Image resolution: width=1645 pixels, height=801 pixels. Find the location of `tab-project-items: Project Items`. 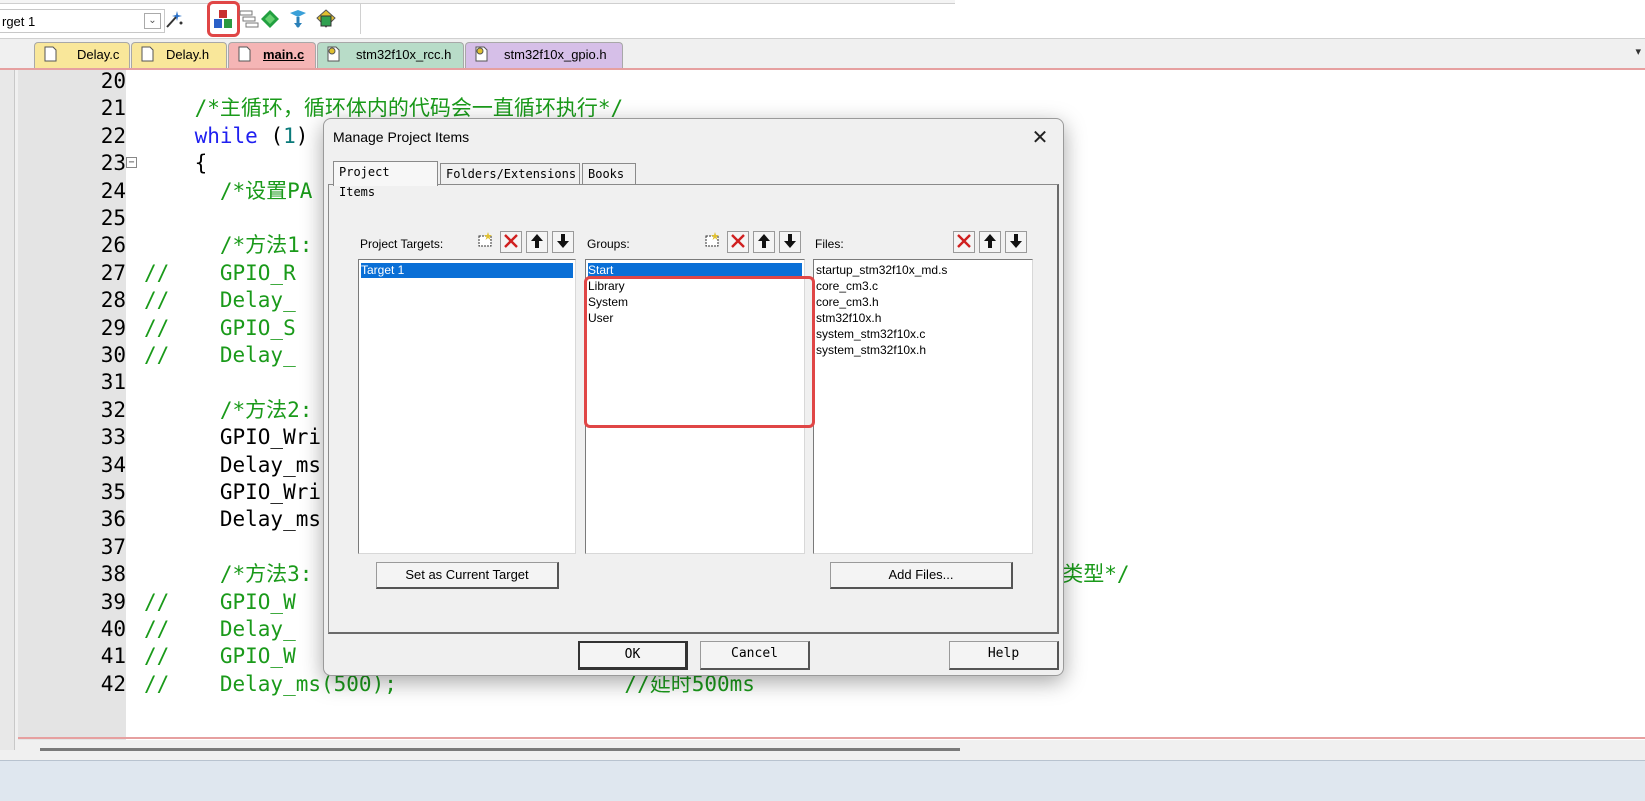

tab-project-items: Project Items is located at coordinates (385, 180).